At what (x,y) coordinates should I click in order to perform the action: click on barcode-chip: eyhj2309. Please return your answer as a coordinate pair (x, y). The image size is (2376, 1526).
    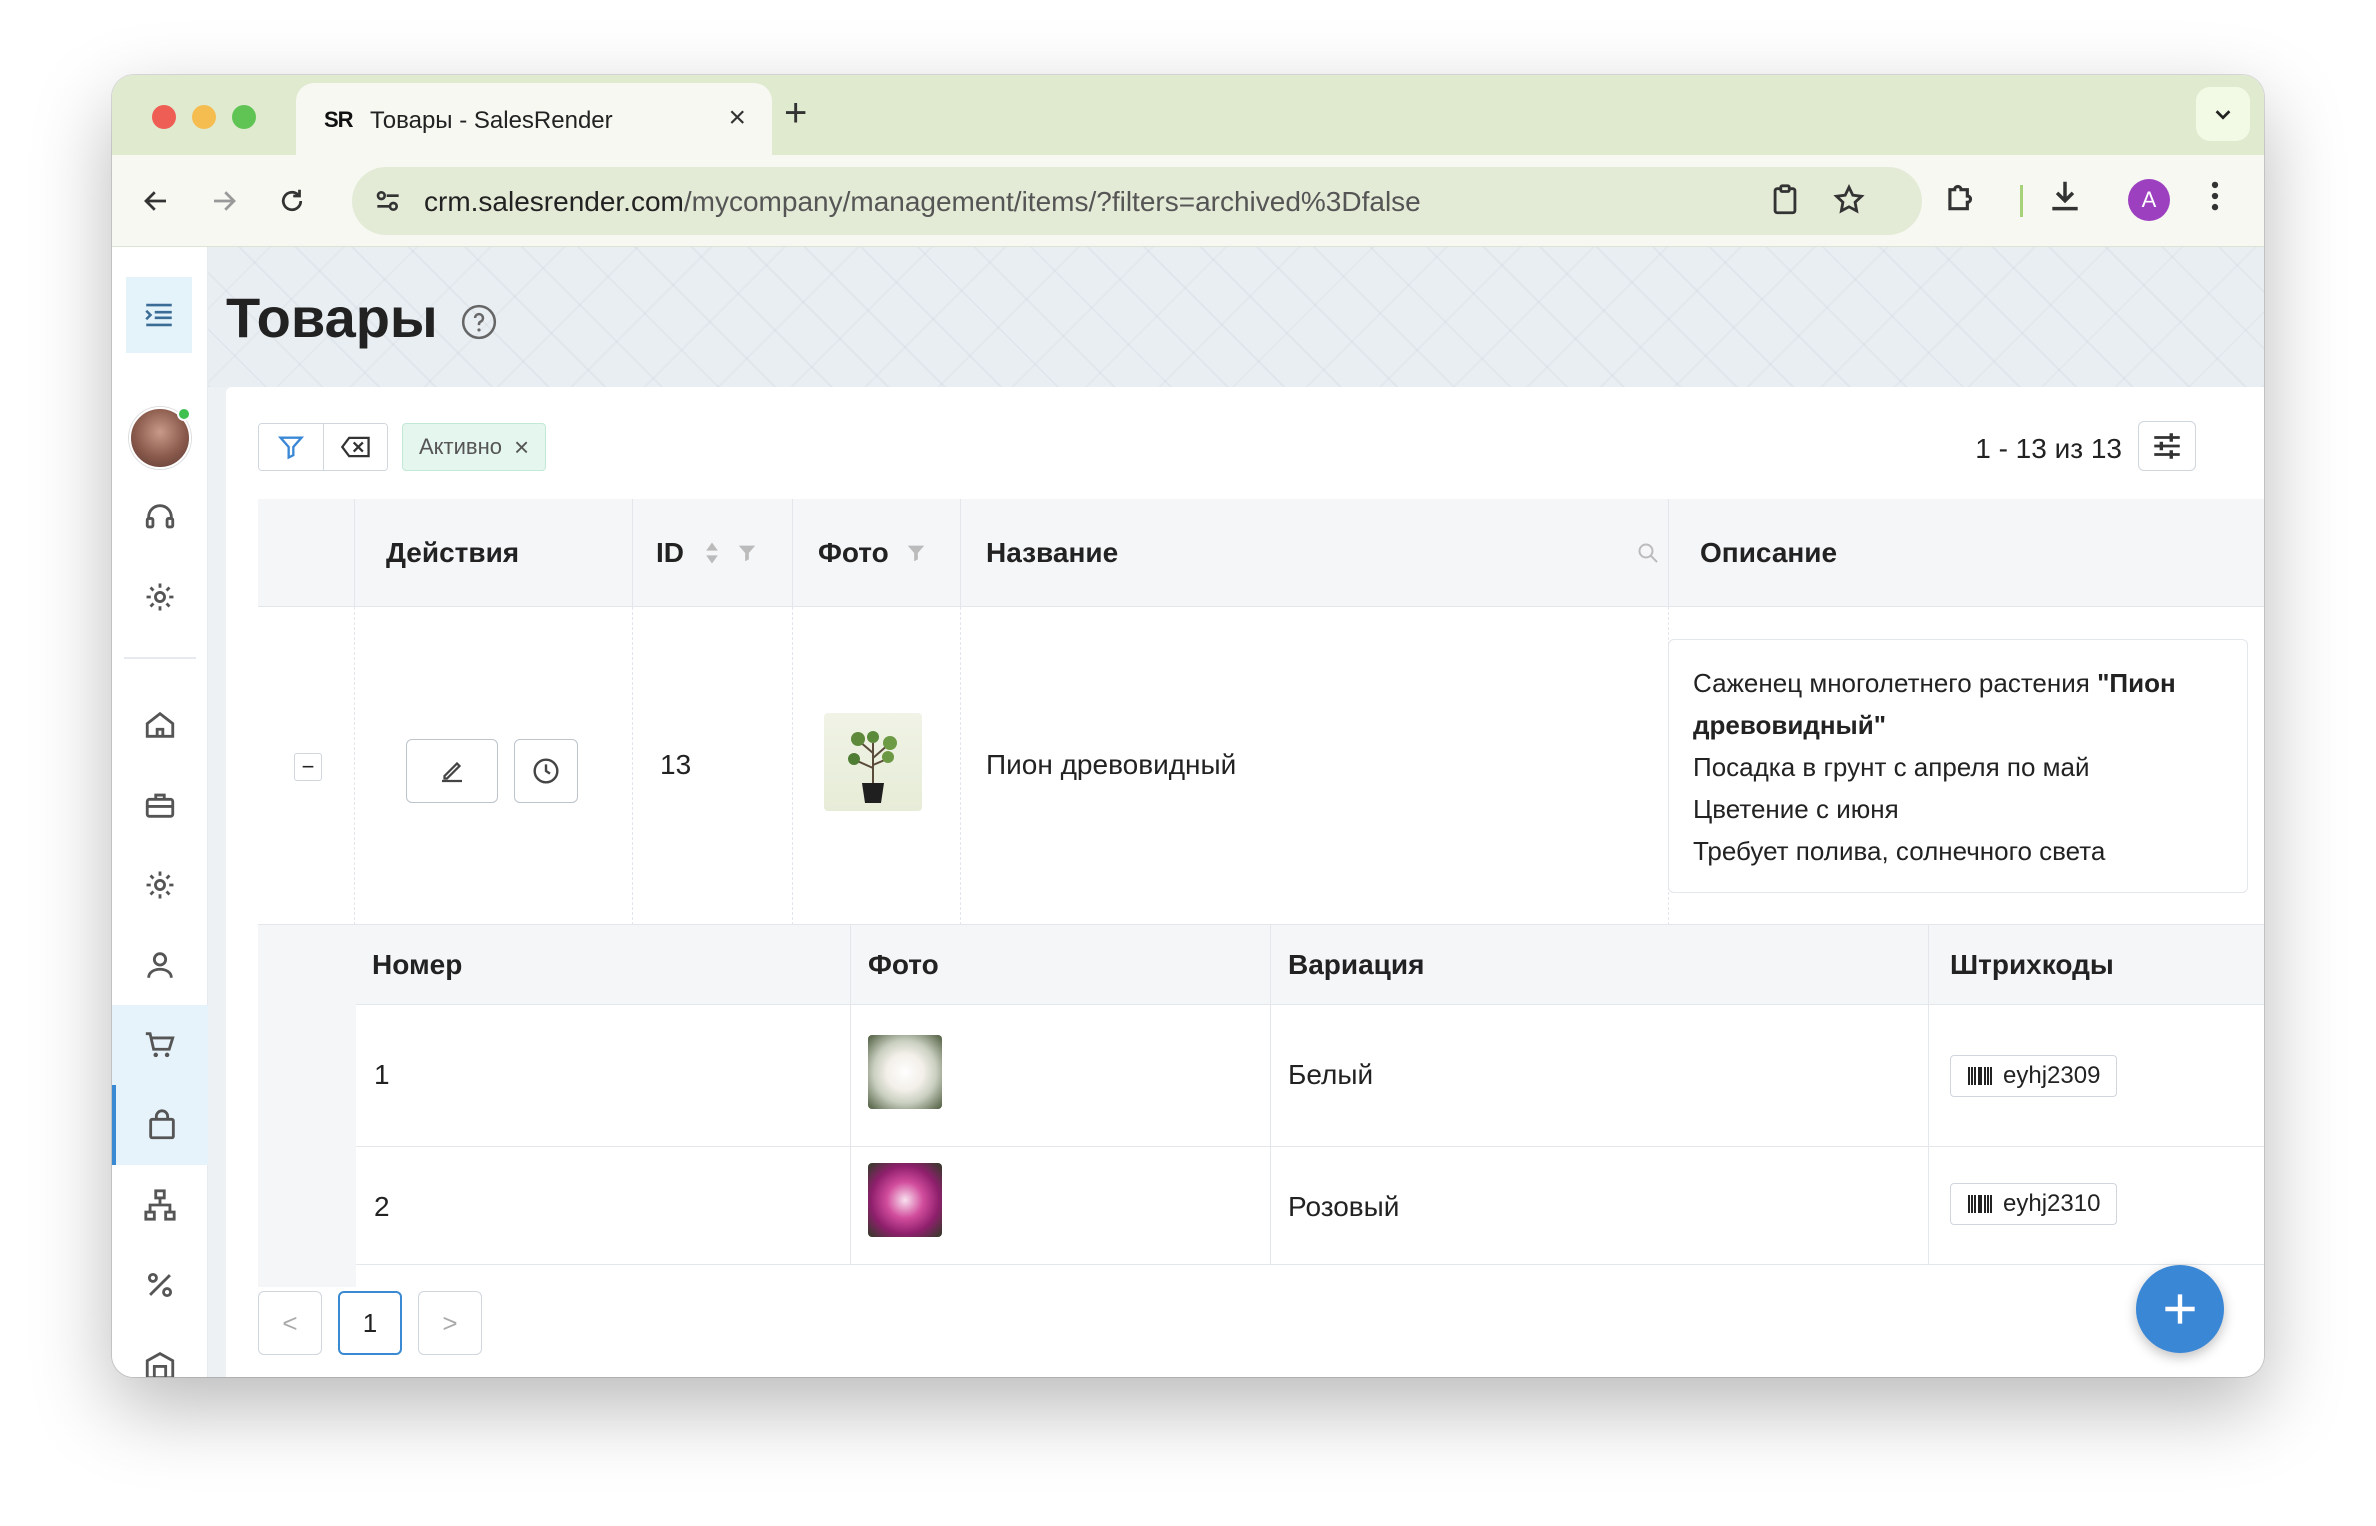
    Looking at the image, I should click on (2034, 1076).